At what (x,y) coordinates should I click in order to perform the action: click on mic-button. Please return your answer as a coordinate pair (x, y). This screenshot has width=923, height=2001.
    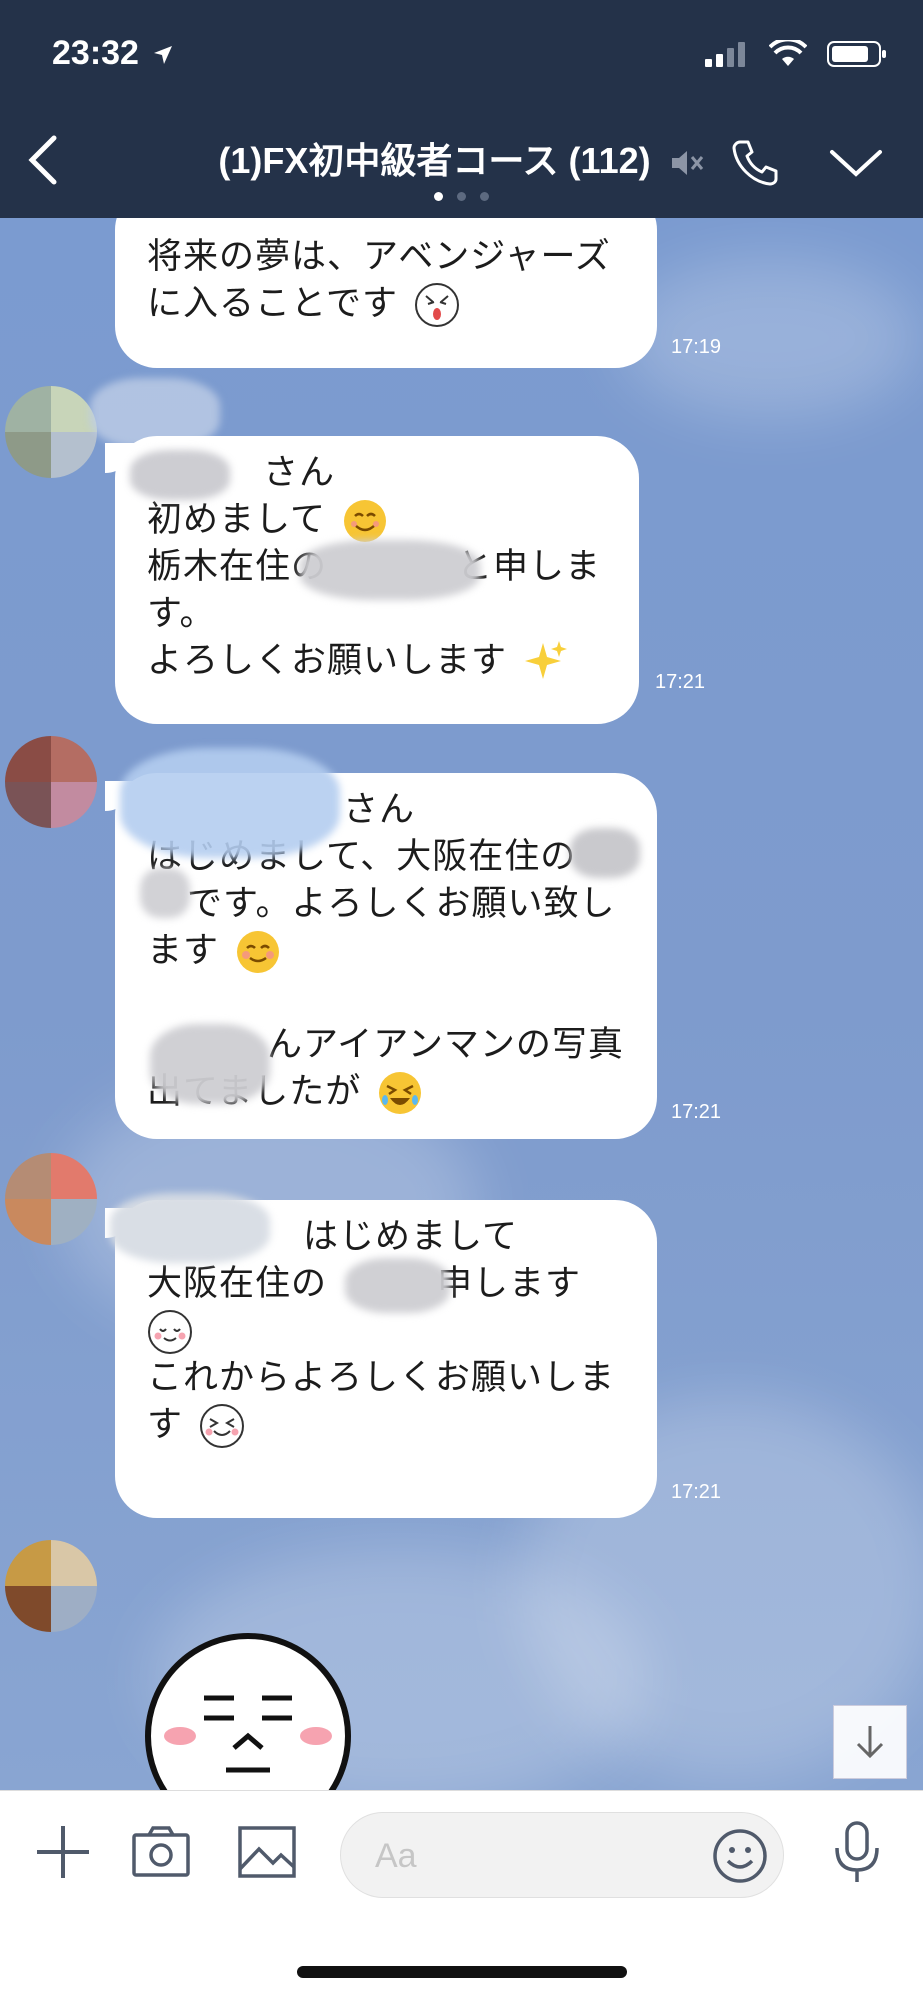
    Looking at the image, I should click on (857, 1852).